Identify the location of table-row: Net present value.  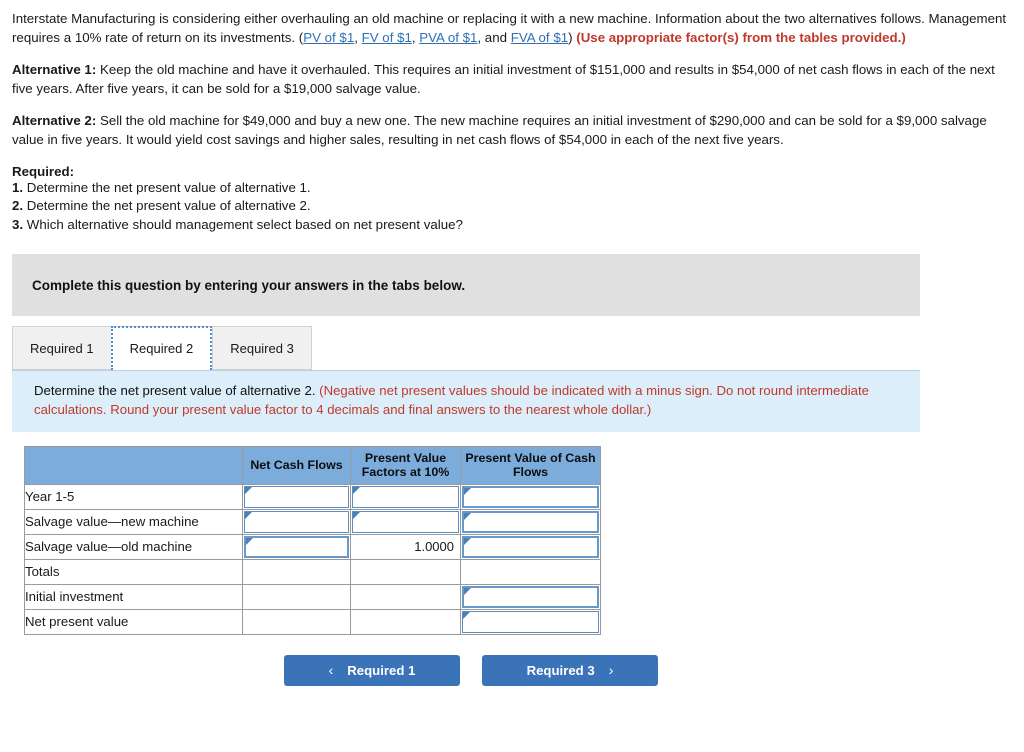
(312, 621).